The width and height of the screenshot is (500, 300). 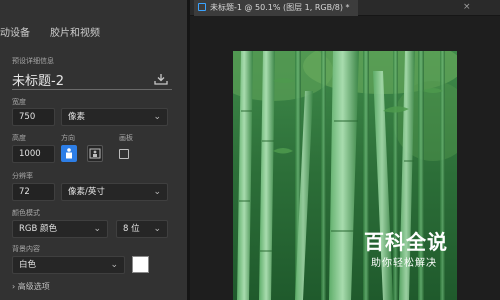 I want to click on color-mode-select: RGB 颜色 ⌄, so click(x=60, y=229).